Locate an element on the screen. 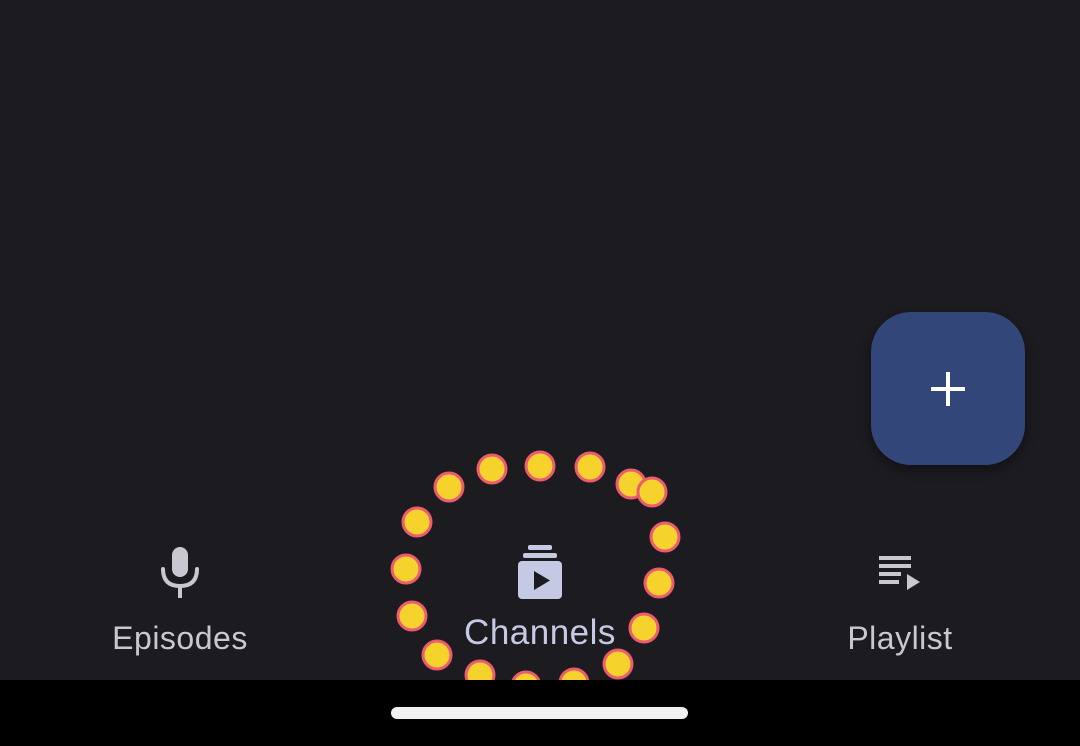  nav-label-channels: Channels is located at coordinates (540, 632).